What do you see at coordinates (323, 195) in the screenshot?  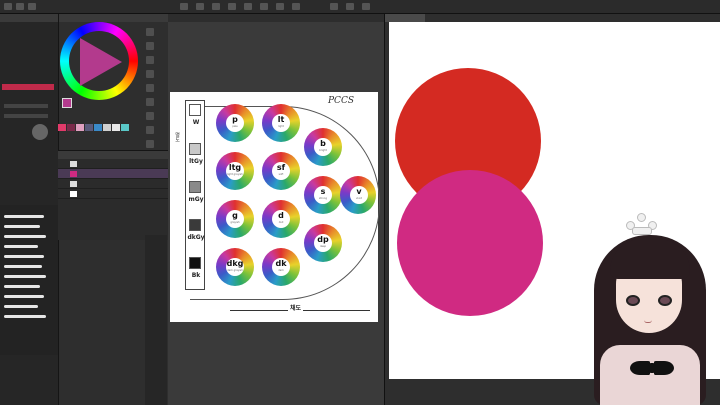 I see `tone-circle: s strong` at bounding box center [323, 195].